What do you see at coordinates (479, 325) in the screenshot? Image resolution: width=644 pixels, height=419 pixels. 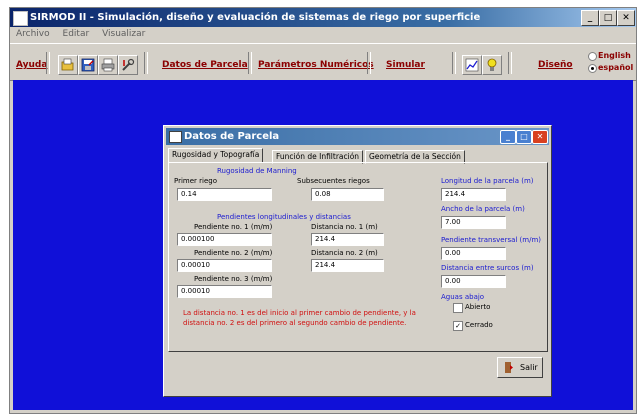 I see `cerrado-label: Cerrado` at bounding box center [479, 325].